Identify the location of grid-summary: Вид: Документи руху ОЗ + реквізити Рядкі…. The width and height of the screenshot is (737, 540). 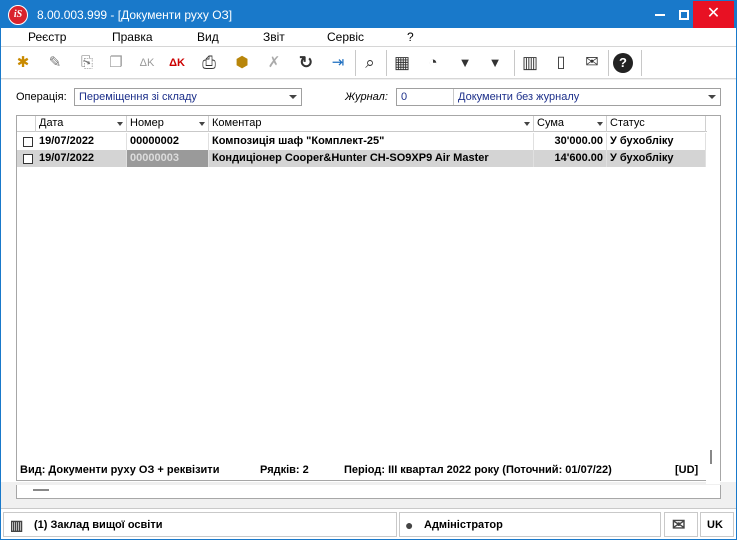
(362, 470).